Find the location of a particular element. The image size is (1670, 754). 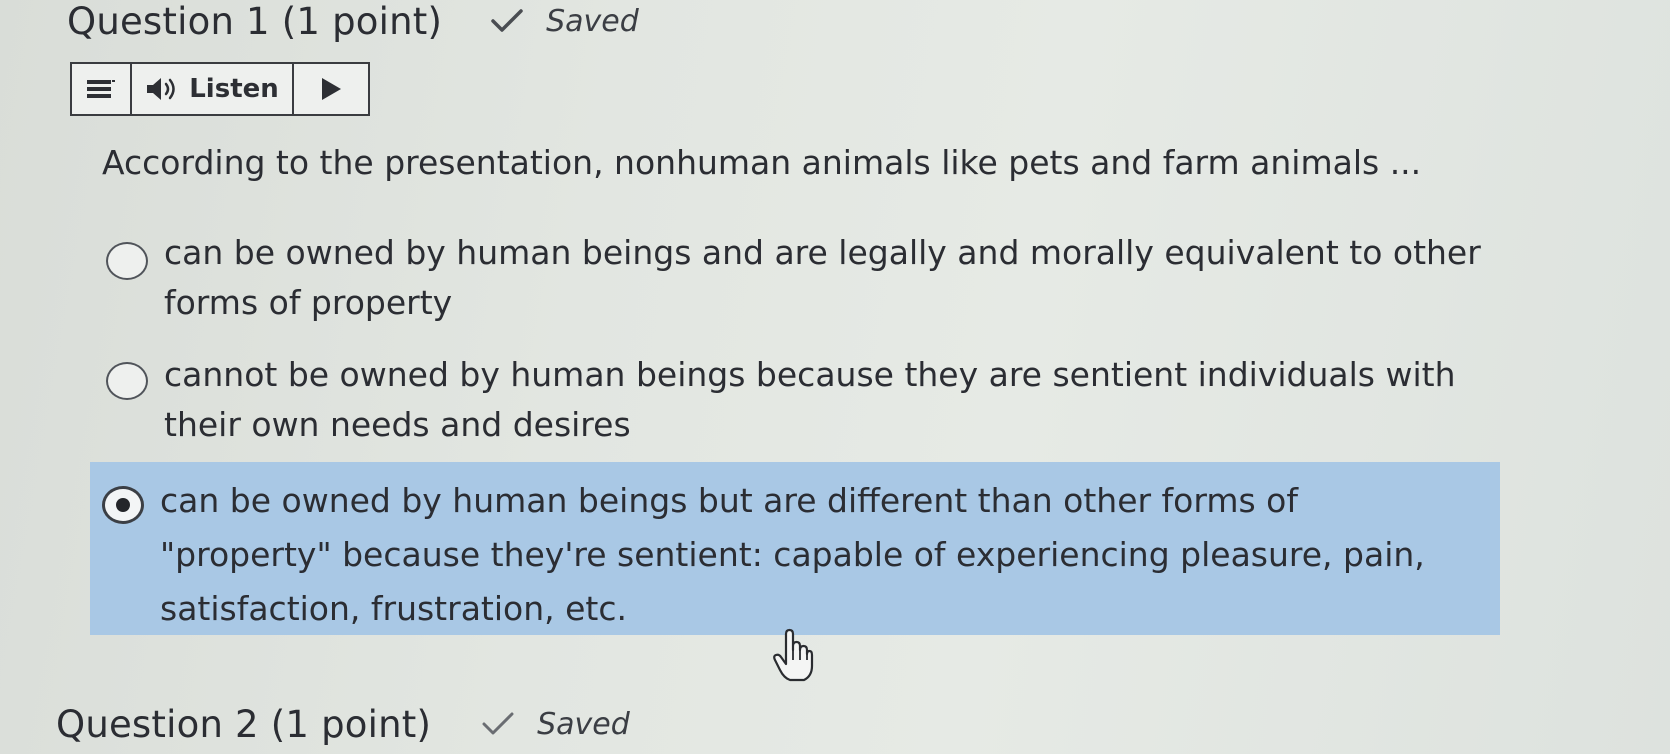

listen-toolbar: Listen is located at coordinates (220, 89).